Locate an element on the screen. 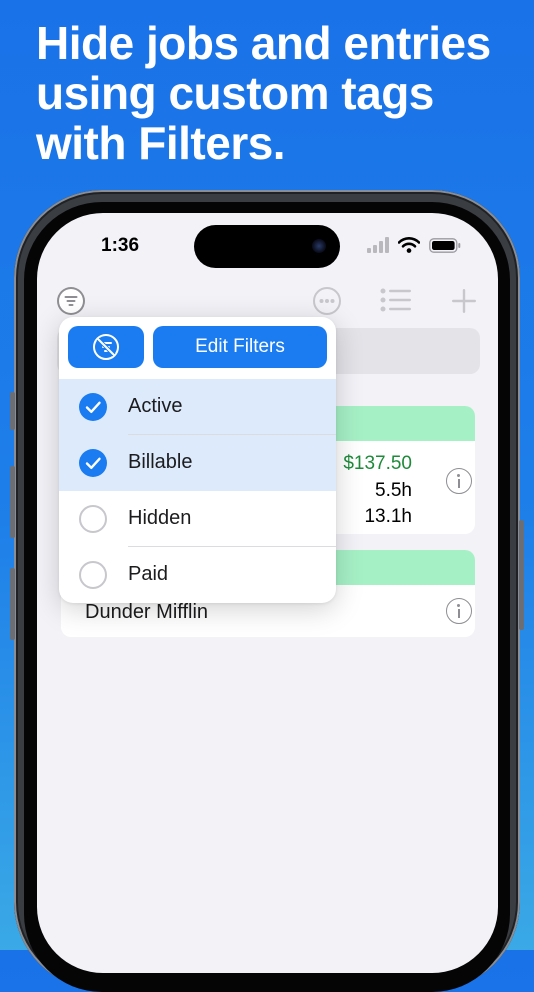 Image resolution: width=534 pixels, height=992 pixels. status-time: 1:36 is located at coordinates (120, 245).